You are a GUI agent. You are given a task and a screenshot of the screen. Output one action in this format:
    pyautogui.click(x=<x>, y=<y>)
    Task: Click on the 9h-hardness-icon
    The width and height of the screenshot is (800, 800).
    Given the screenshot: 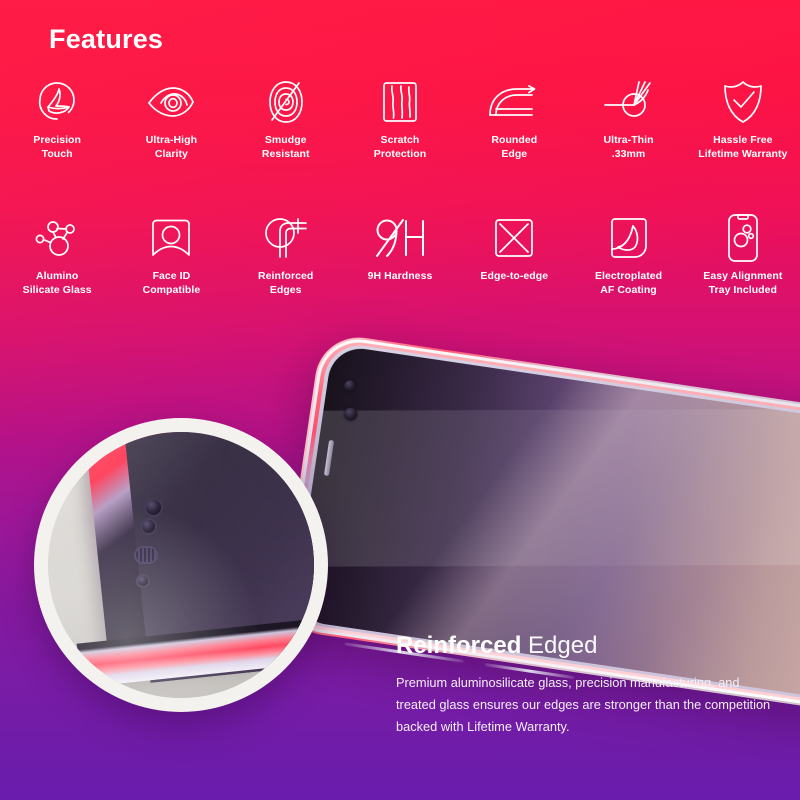 What is the action you would take?
    pyautogui.click(x=400, y=238)
    